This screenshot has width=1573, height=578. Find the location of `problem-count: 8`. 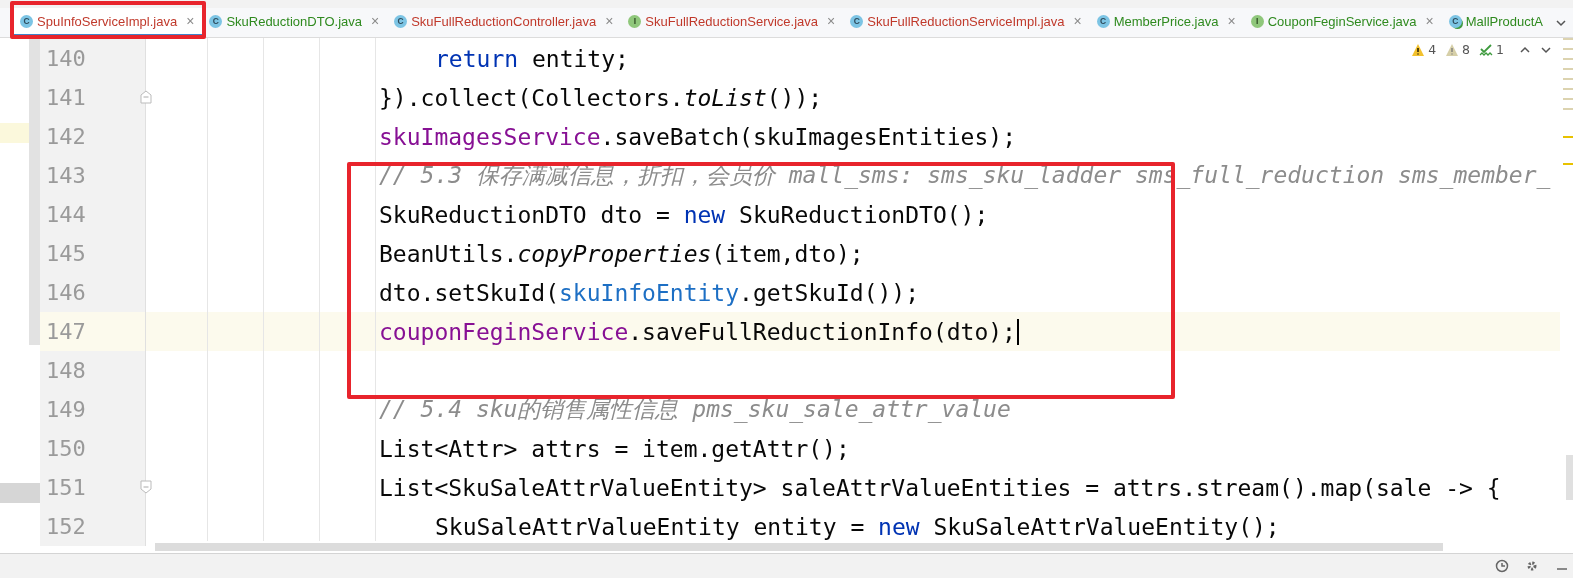

problem-count: 8 is located at coordinates (1466, 49).